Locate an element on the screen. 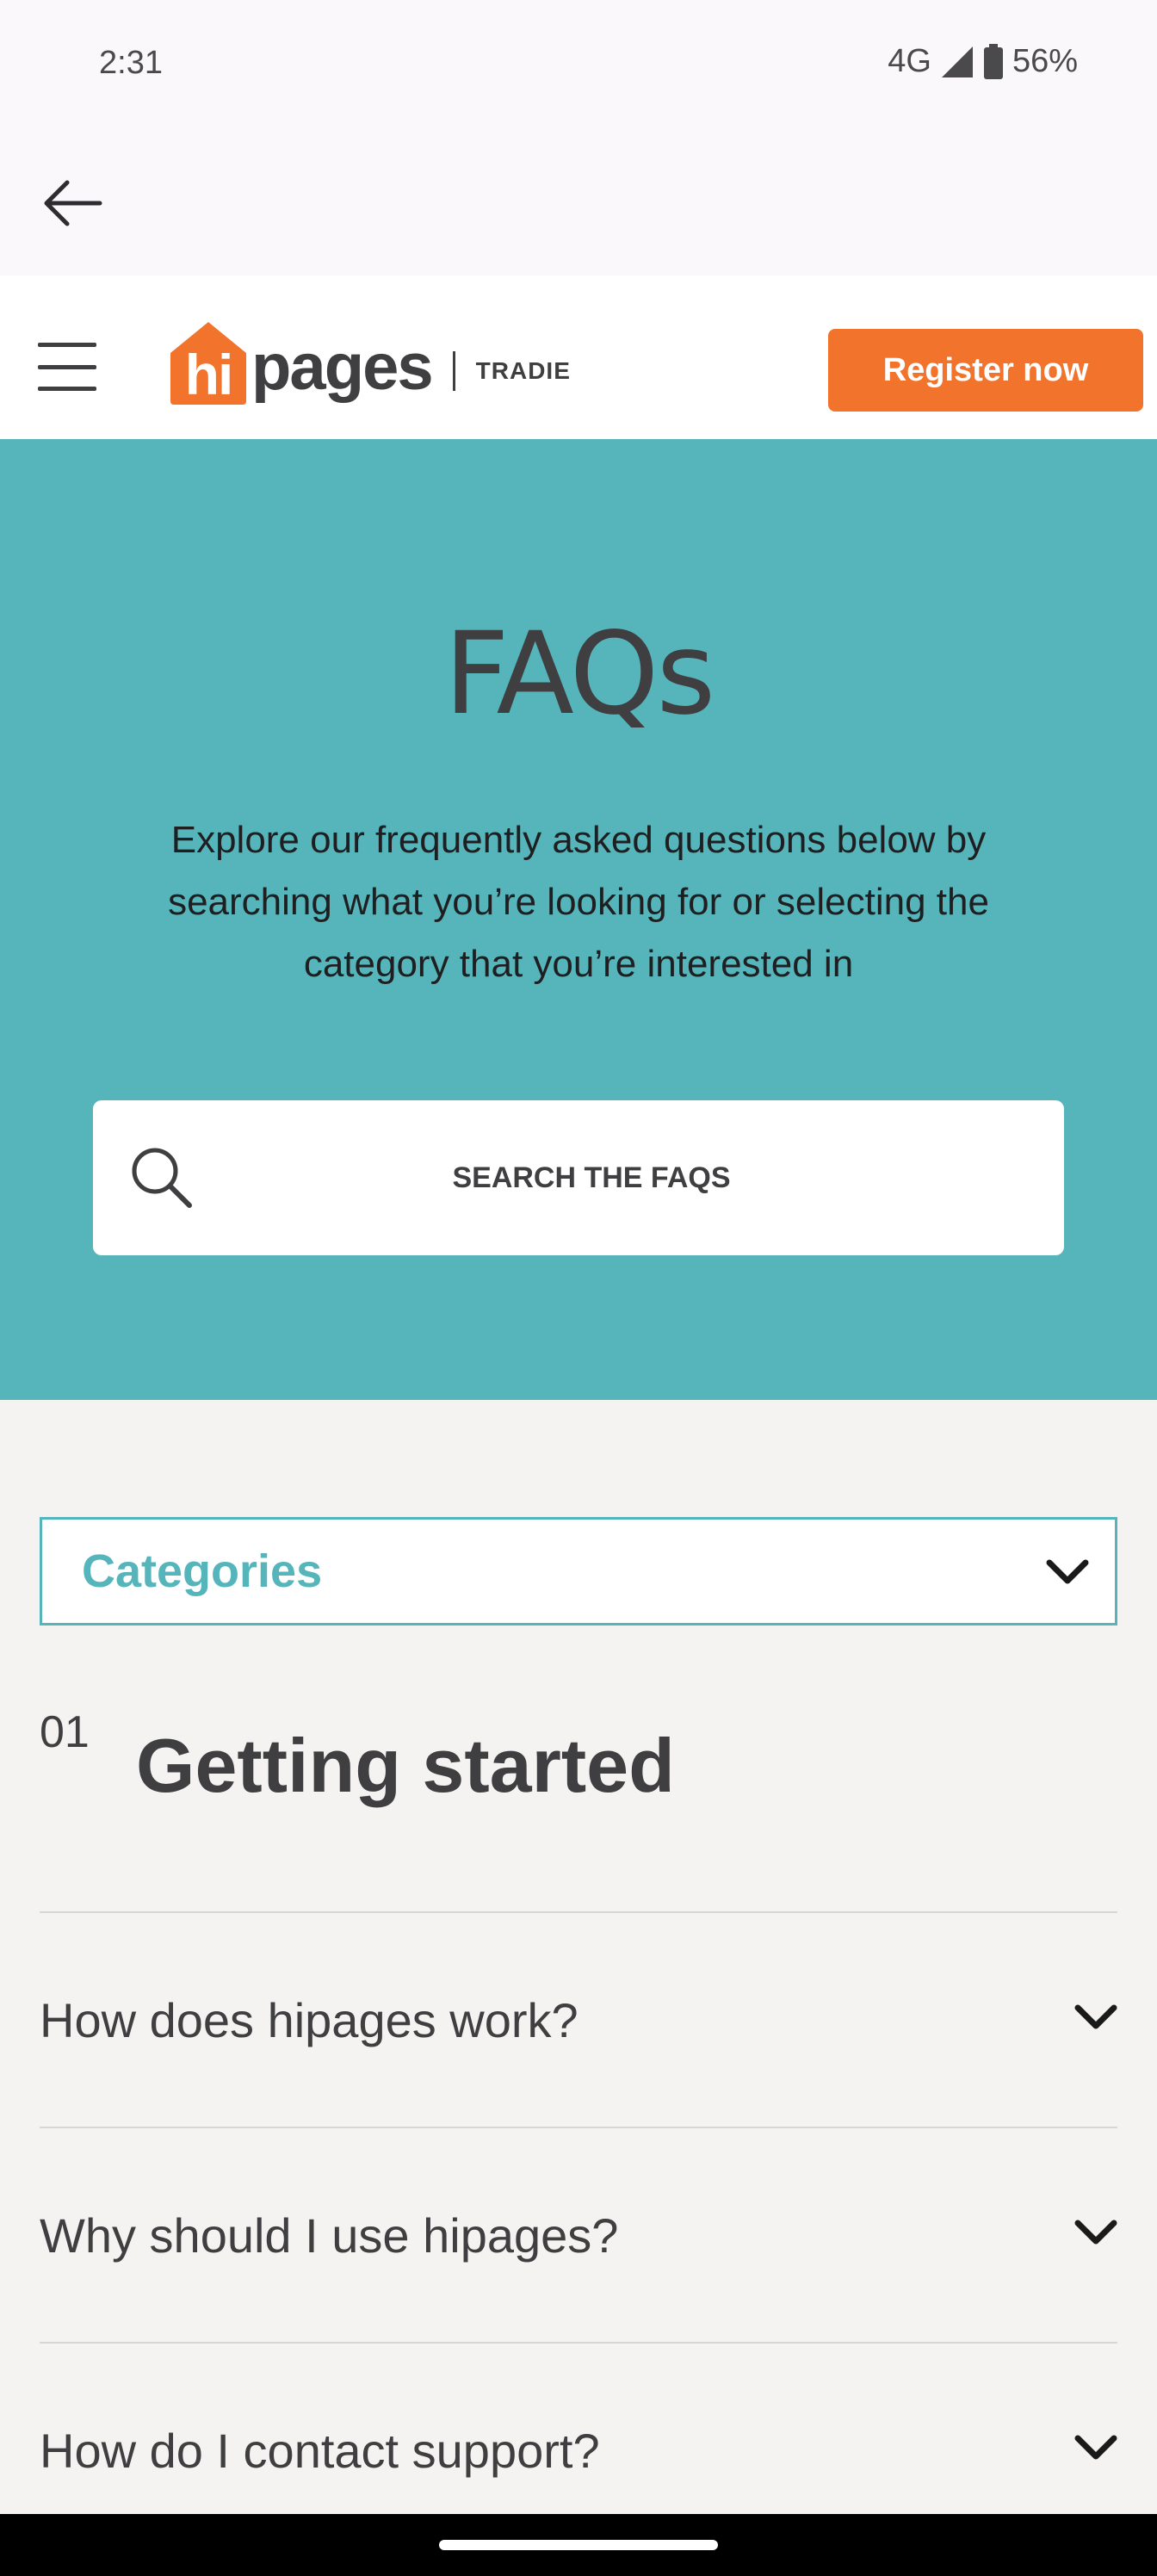 The height and width of the screenshot is (2576, 1157). categories-dropdown: Categories is located at coordinates (579, 1571).